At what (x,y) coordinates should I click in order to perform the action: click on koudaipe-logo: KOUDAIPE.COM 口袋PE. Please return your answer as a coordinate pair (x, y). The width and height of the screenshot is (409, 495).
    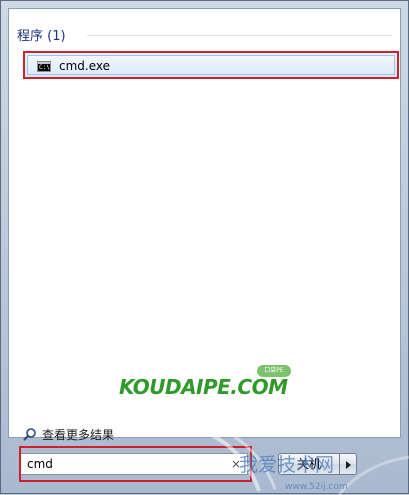
    Looking at the image, I should click on (209, 383).